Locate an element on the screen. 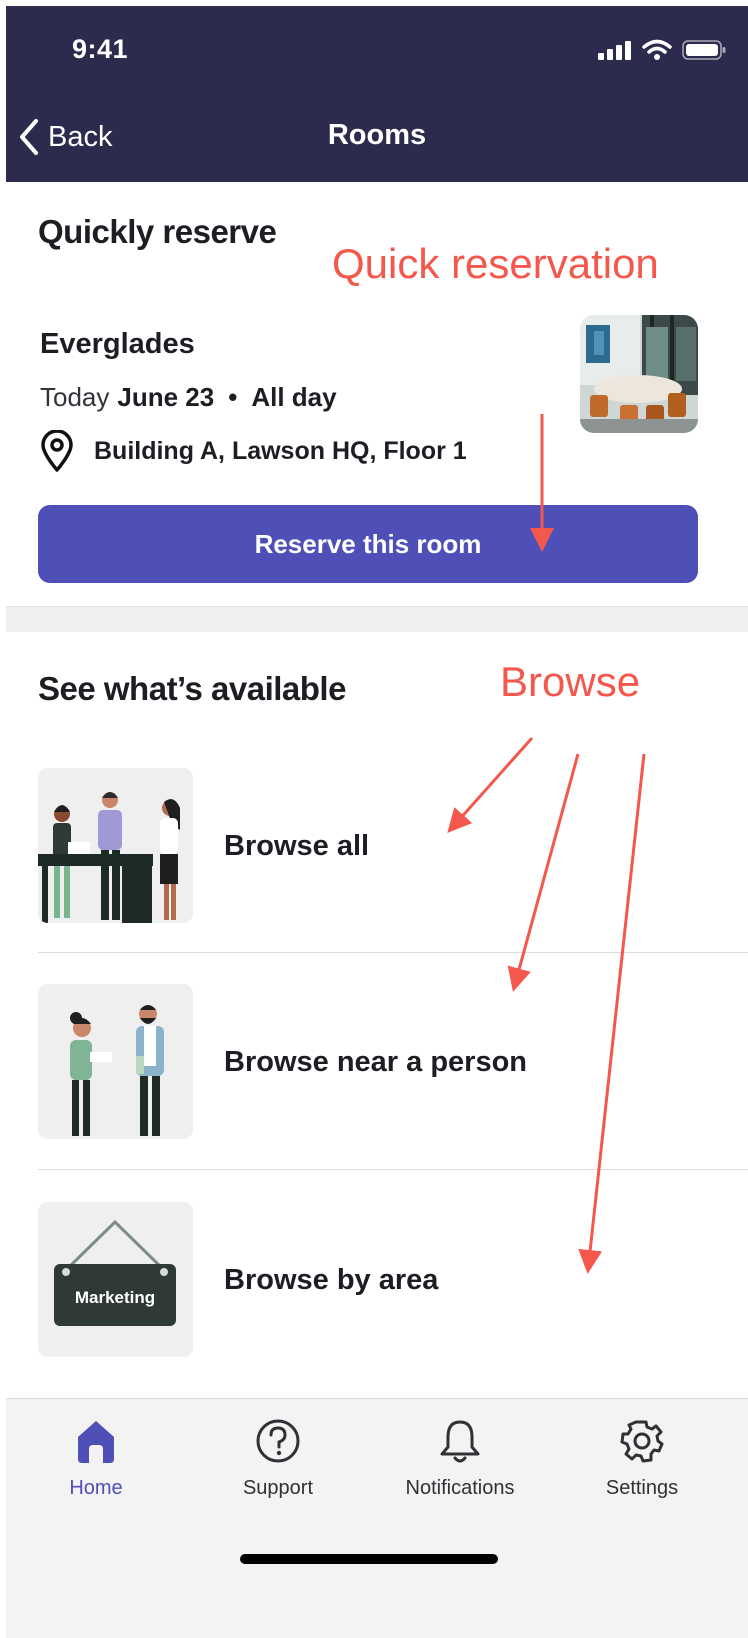 The width and height of the screenshot is (748, 1638). battery-icon is located at coordinates (704, 50).